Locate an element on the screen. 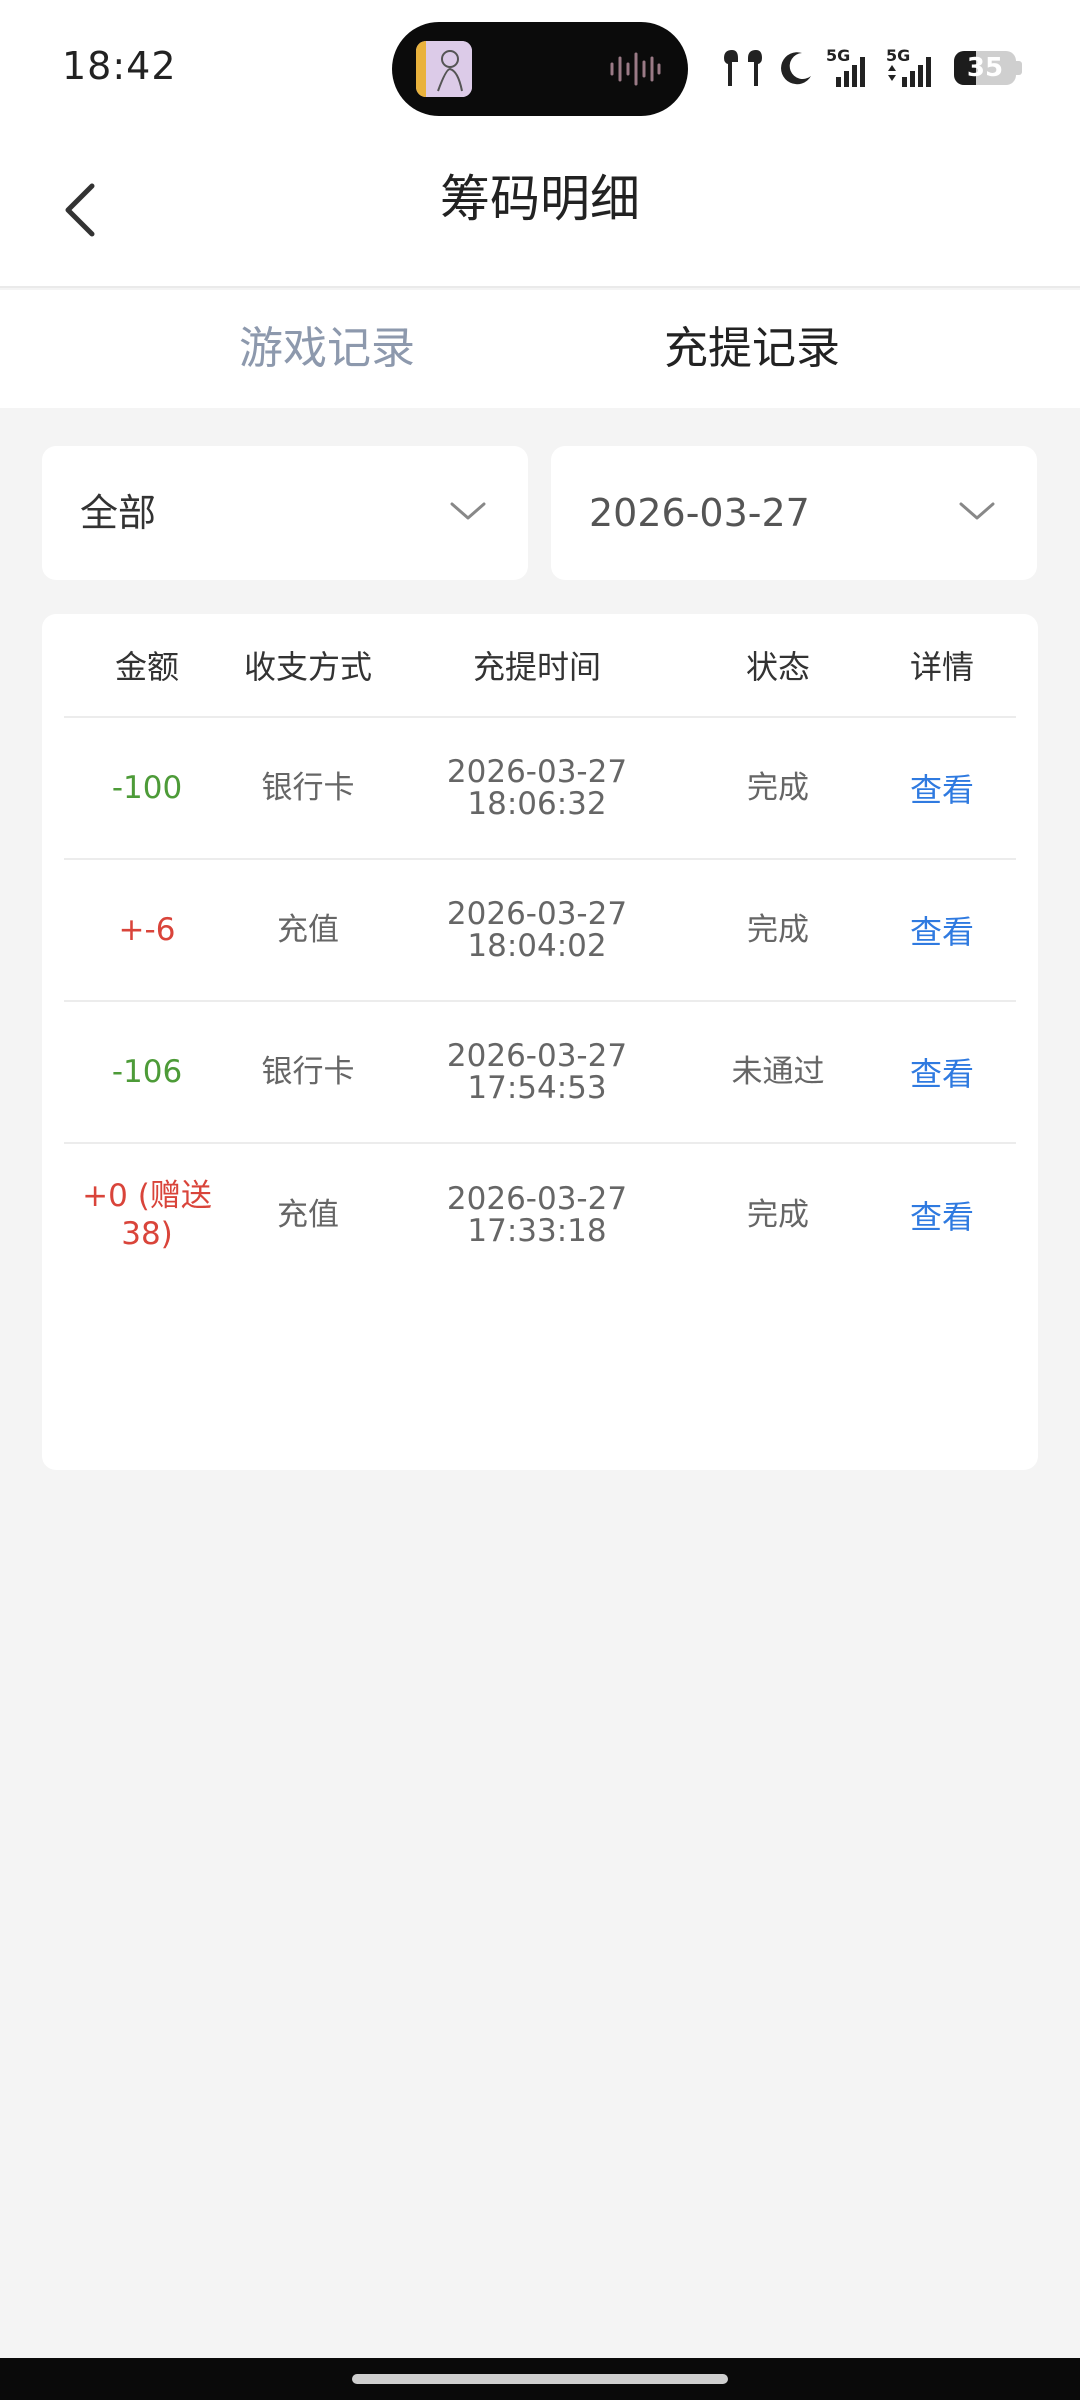 This screenshot has height=2400, width=1080. table-header: 金额 收支方式 充提时间 状态 详情 is located at coordinates (540, 666).